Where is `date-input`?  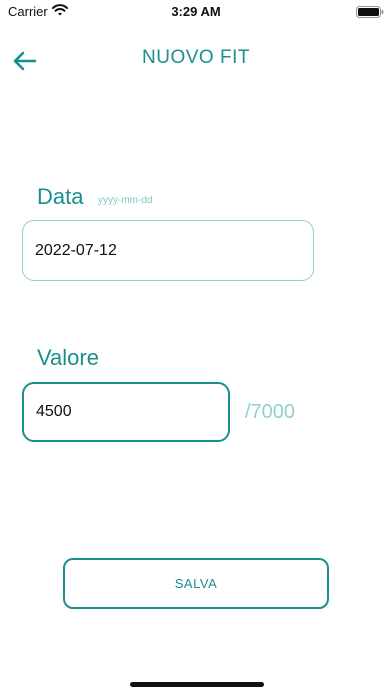
date-input is located at coordinates (168, 250).